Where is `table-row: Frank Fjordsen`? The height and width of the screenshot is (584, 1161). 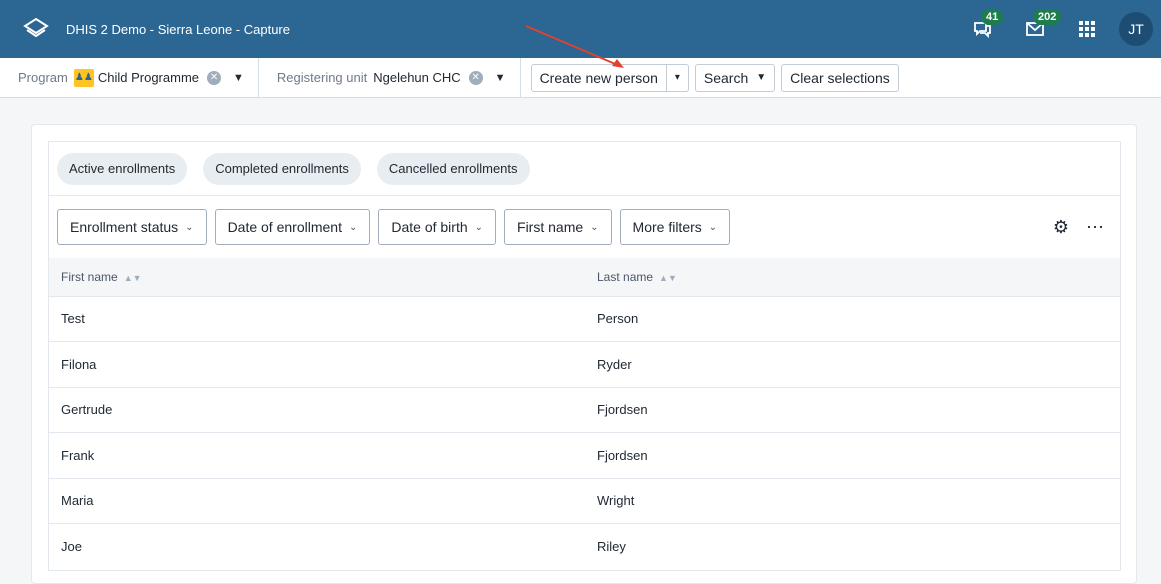
table-row: Frank Fjordsen is located at coordinates (584, 455).